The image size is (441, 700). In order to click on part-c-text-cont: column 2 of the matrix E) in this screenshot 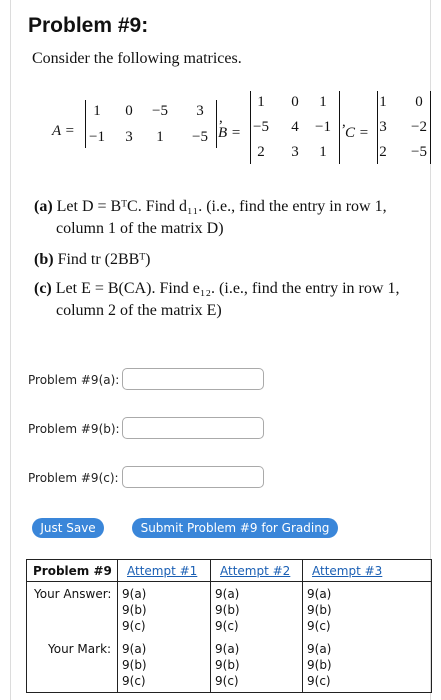, I will do `click(139, 310)`.